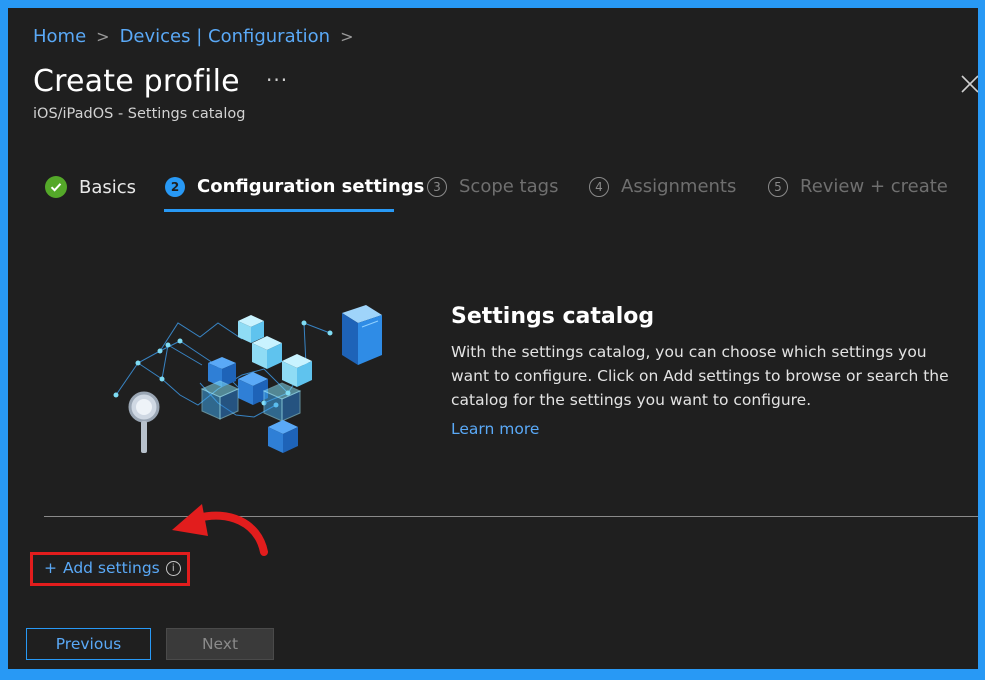 Image resolution: width=985 pixels, height=680 pixels. What do you see at coordinates (173, 568) in the screenshot?
I see `info-icon: i` at bounding box center [173, 568].